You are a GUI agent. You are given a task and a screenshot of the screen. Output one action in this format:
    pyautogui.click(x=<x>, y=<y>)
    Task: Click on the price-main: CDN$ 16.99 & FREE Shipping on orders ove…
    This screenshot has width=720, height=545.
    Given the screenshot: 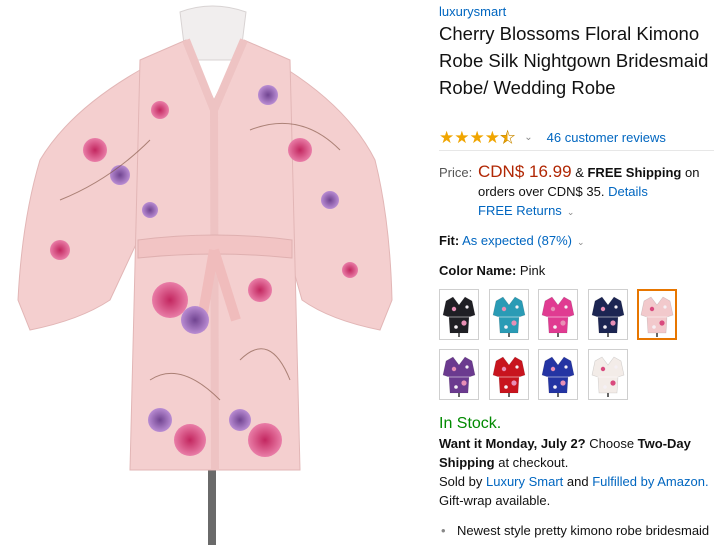 What is the action you would take?
    pyautogui.click(x=596, y=192)
    